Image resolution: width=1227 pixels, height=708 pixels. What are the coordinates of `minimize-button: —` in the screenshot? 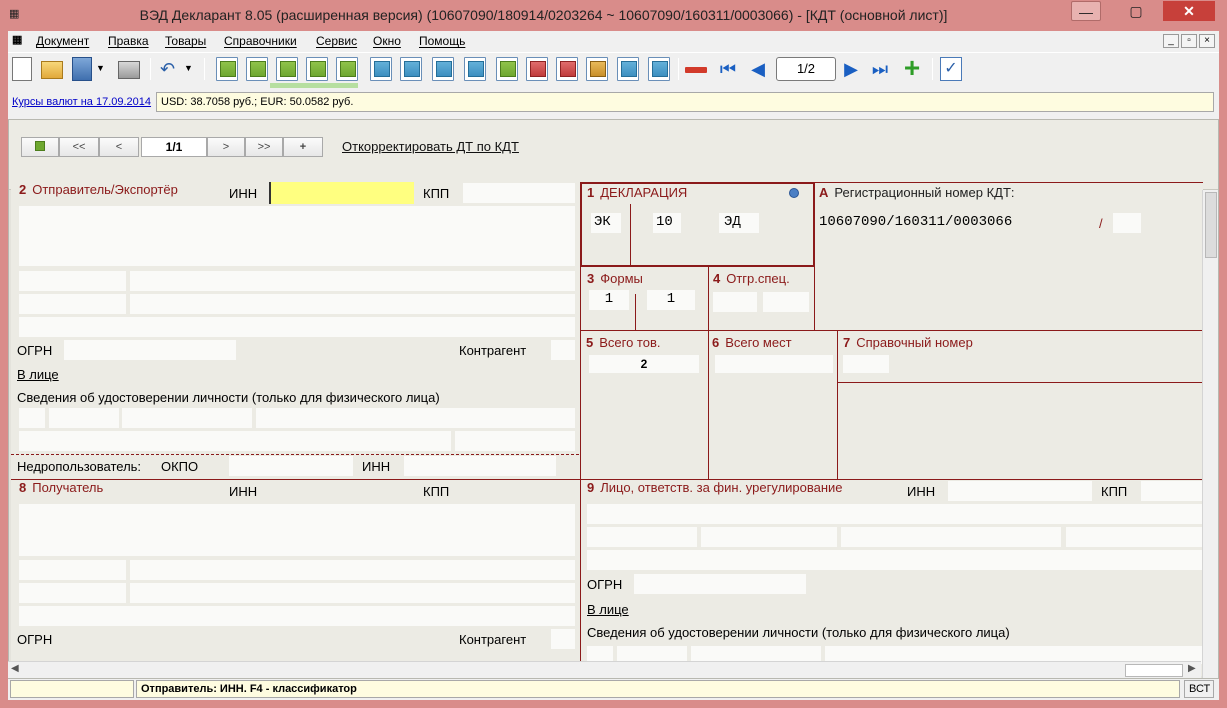 It's located at (1086, 11).